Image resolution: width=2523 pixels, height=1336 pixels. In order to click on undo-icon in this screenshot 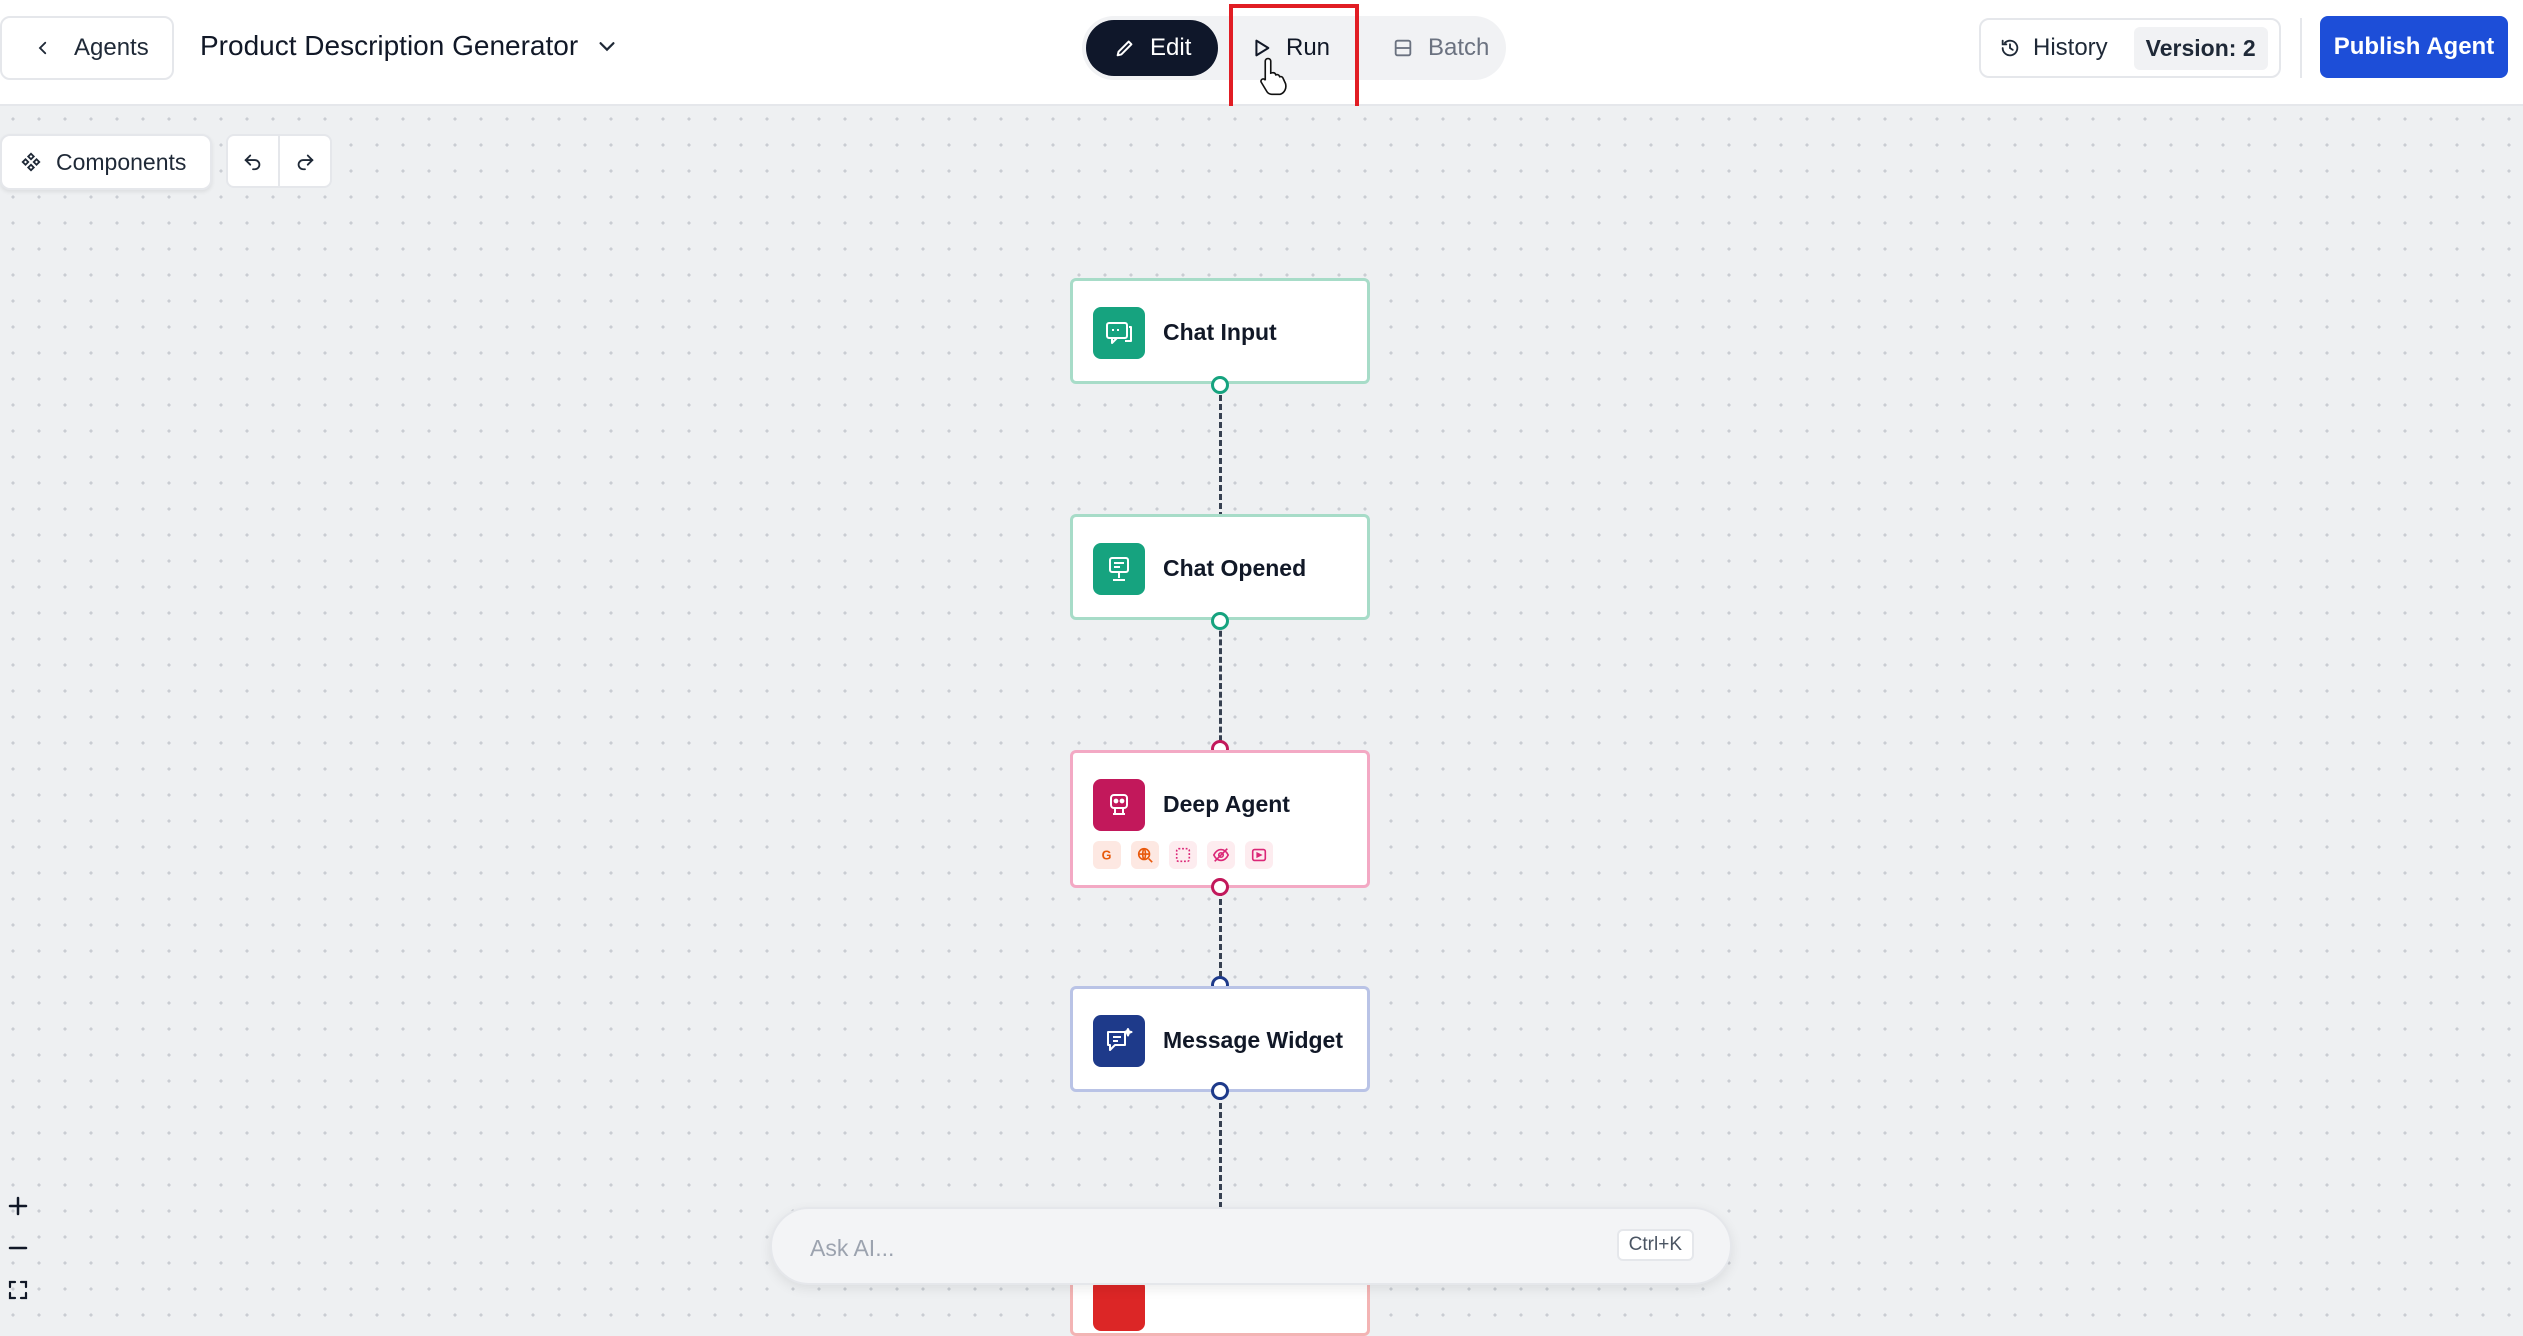, I will do `click(252, 162)`.